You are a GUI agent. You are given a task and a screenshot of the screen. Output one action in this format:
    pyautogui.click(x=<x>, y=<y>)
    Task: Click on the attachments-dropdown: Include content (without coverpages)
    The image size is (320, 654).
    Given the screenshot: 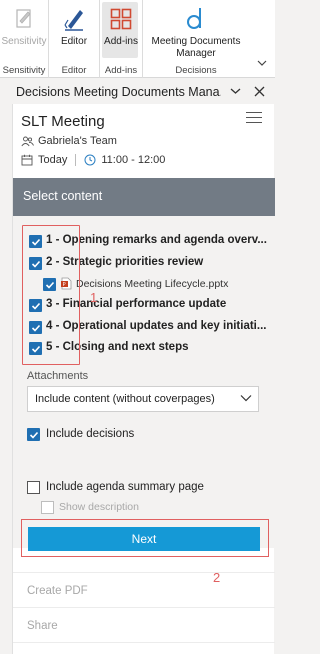 What is the action you would take?
    pyautogui.click(x=143, y=399)
    